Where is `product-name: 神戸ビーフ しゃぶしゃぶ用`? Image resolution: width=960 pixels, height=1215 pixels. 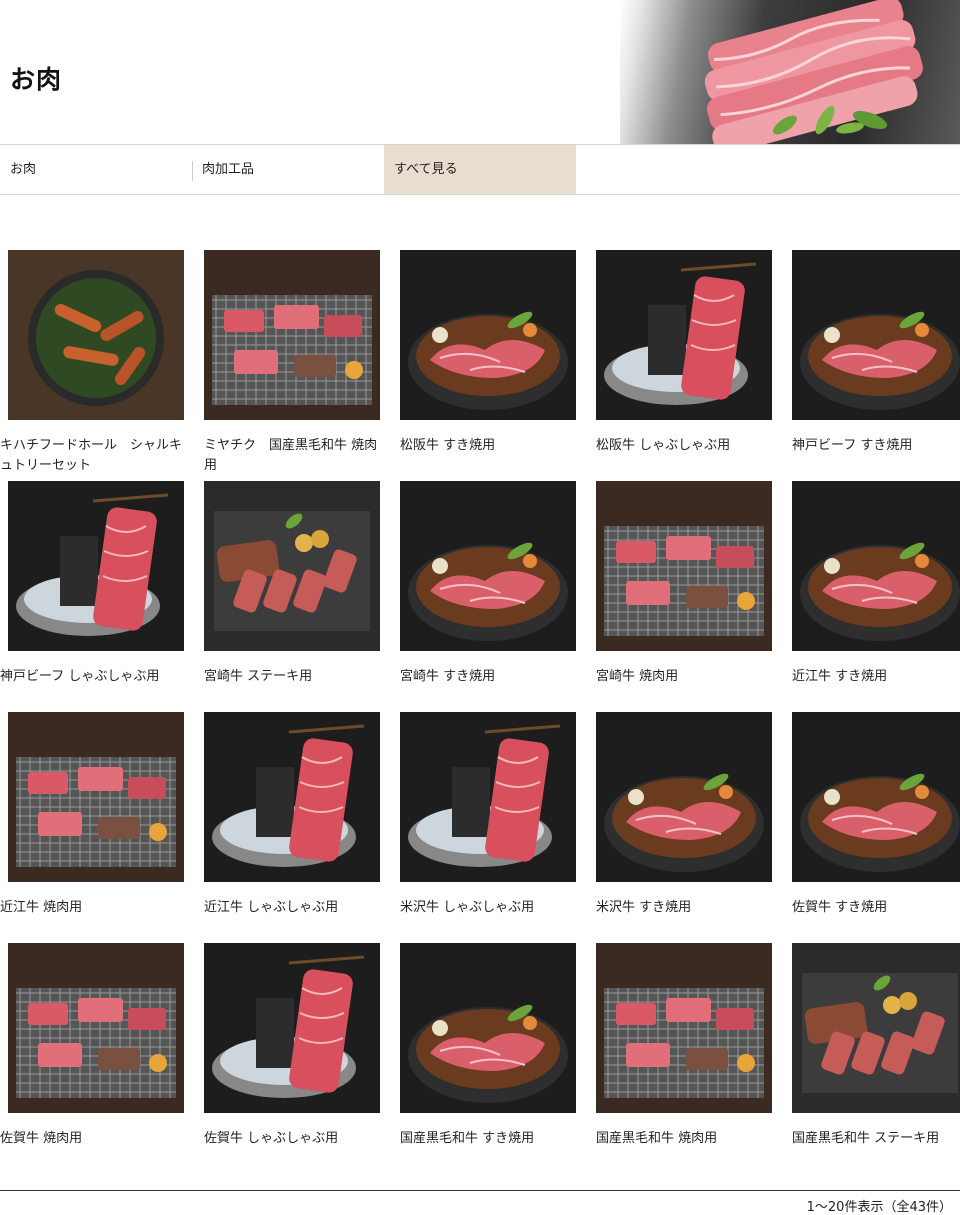 product-name: 神戸ビーフ しゃぶしゃぶ用 is located at coordinates (92, 677).